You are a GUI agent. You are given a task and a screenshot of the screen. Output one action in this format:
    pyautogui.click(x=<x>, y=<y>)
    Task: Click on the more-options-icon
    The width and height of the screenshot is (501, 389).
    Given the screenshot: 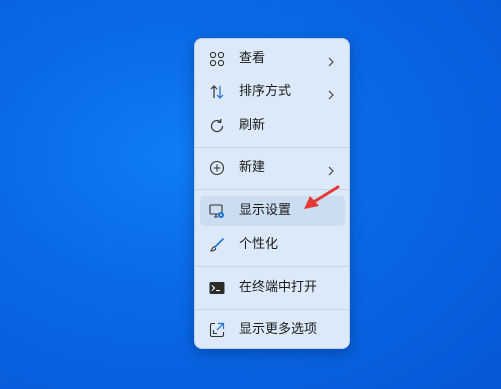 What is the action you would take?
    pyautogui.click(x=217, y=330)
    